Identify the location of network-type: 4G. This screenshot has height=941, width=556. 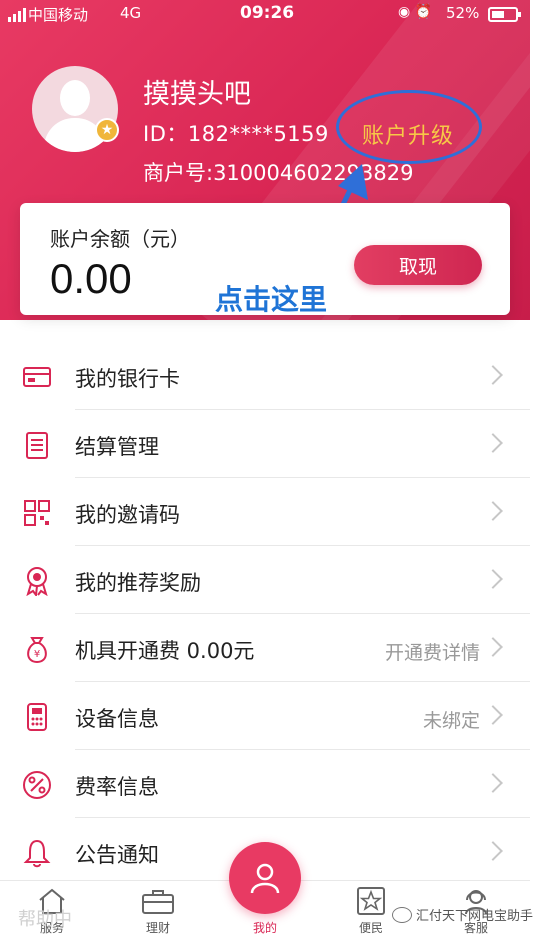
(131, 13).